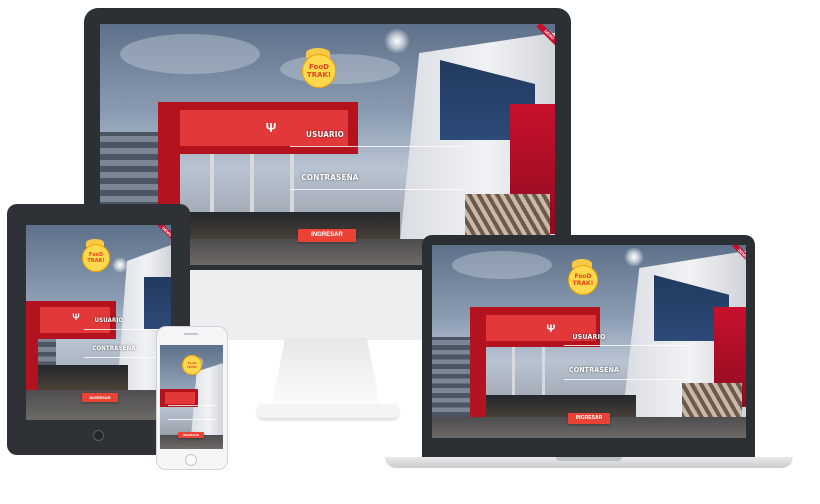  What do you see at coordinates (191, 334) in the screenshot?
I see `phone-speaker` at bounding box center [191, 334].